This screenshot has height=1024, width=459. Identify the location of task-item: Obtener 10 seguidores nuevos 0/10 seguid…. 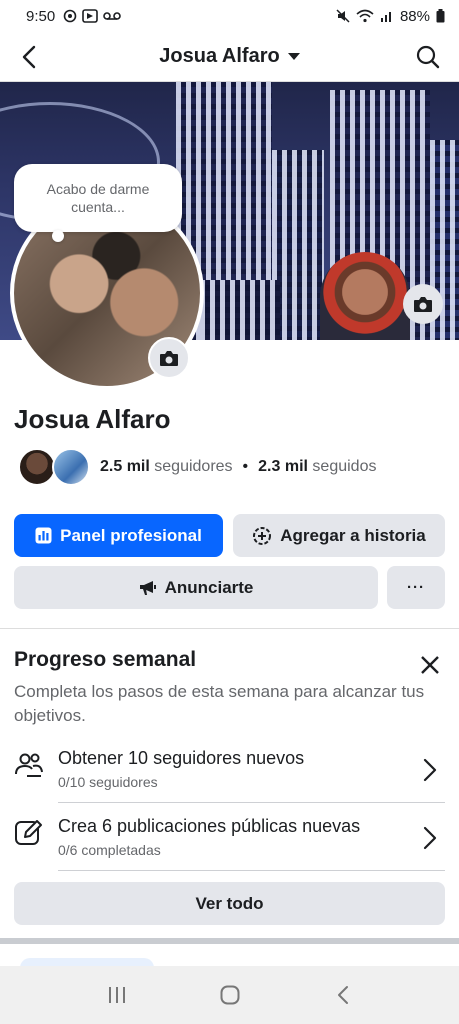
(229, 776).